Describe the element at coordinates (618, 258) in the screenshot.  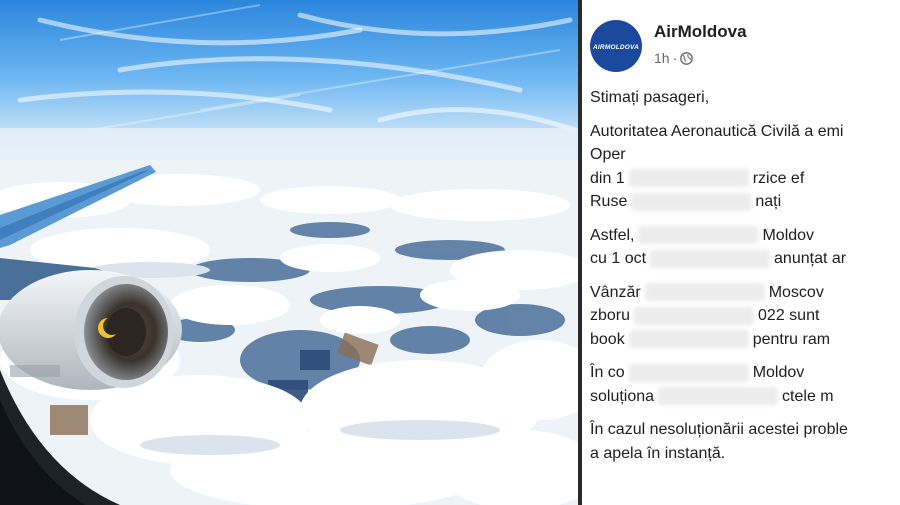
I see `post-line-text: cu 1 oct` at that location.